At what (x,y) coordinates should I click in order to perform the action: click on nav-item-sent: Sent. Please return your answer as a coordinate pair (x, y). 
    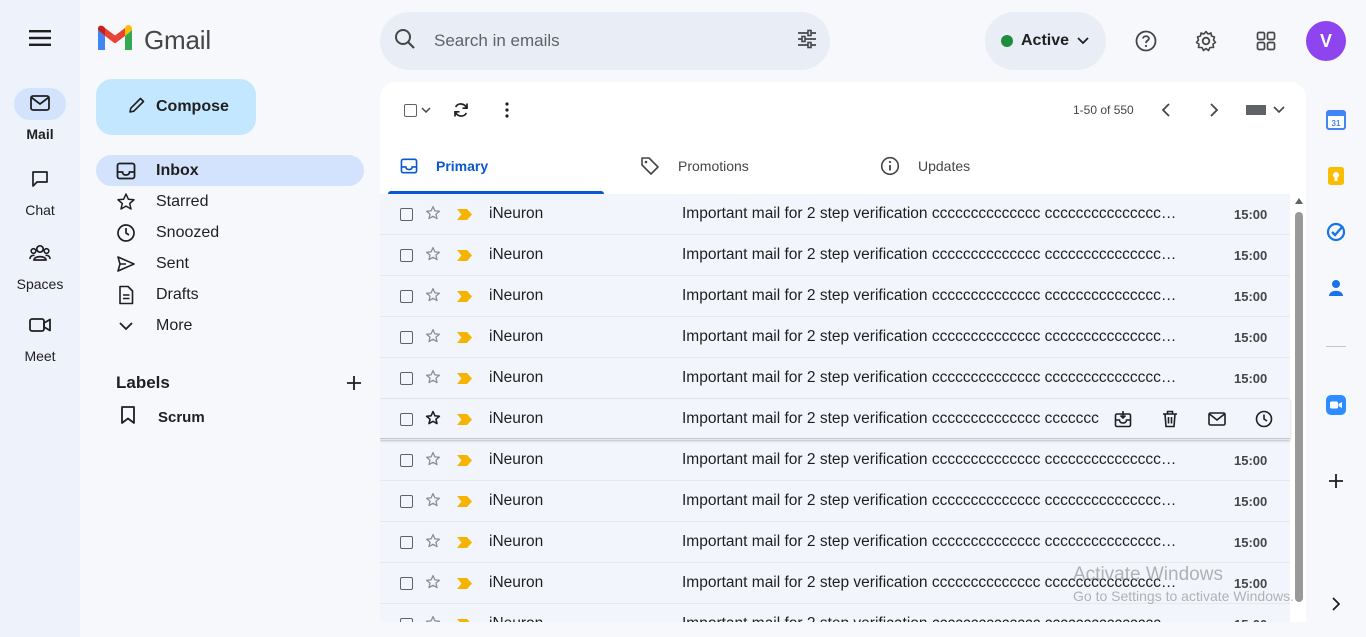
    Looking at the image, I should click on (230, 263).